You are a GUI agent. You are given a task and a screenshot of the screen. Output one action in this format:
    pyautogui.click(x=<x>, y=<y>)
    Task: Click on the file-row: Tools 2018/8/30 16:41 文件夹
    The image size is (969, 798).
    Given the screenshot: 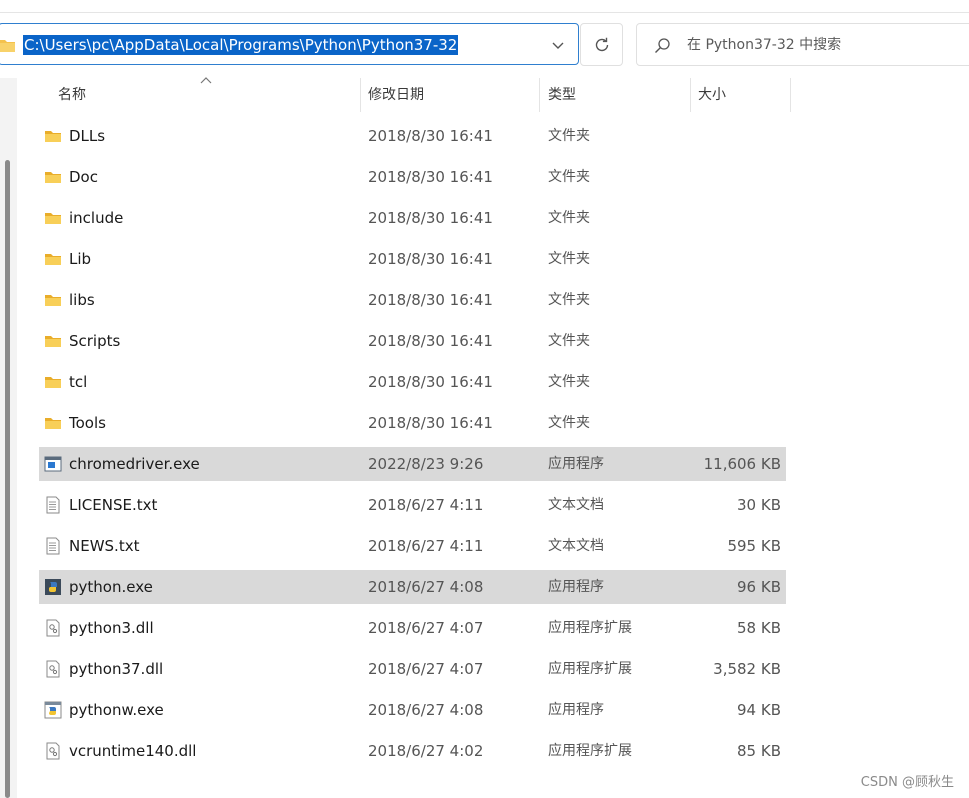 What is the action you would take?
    pyautogui.click(x=412, y=423)
    